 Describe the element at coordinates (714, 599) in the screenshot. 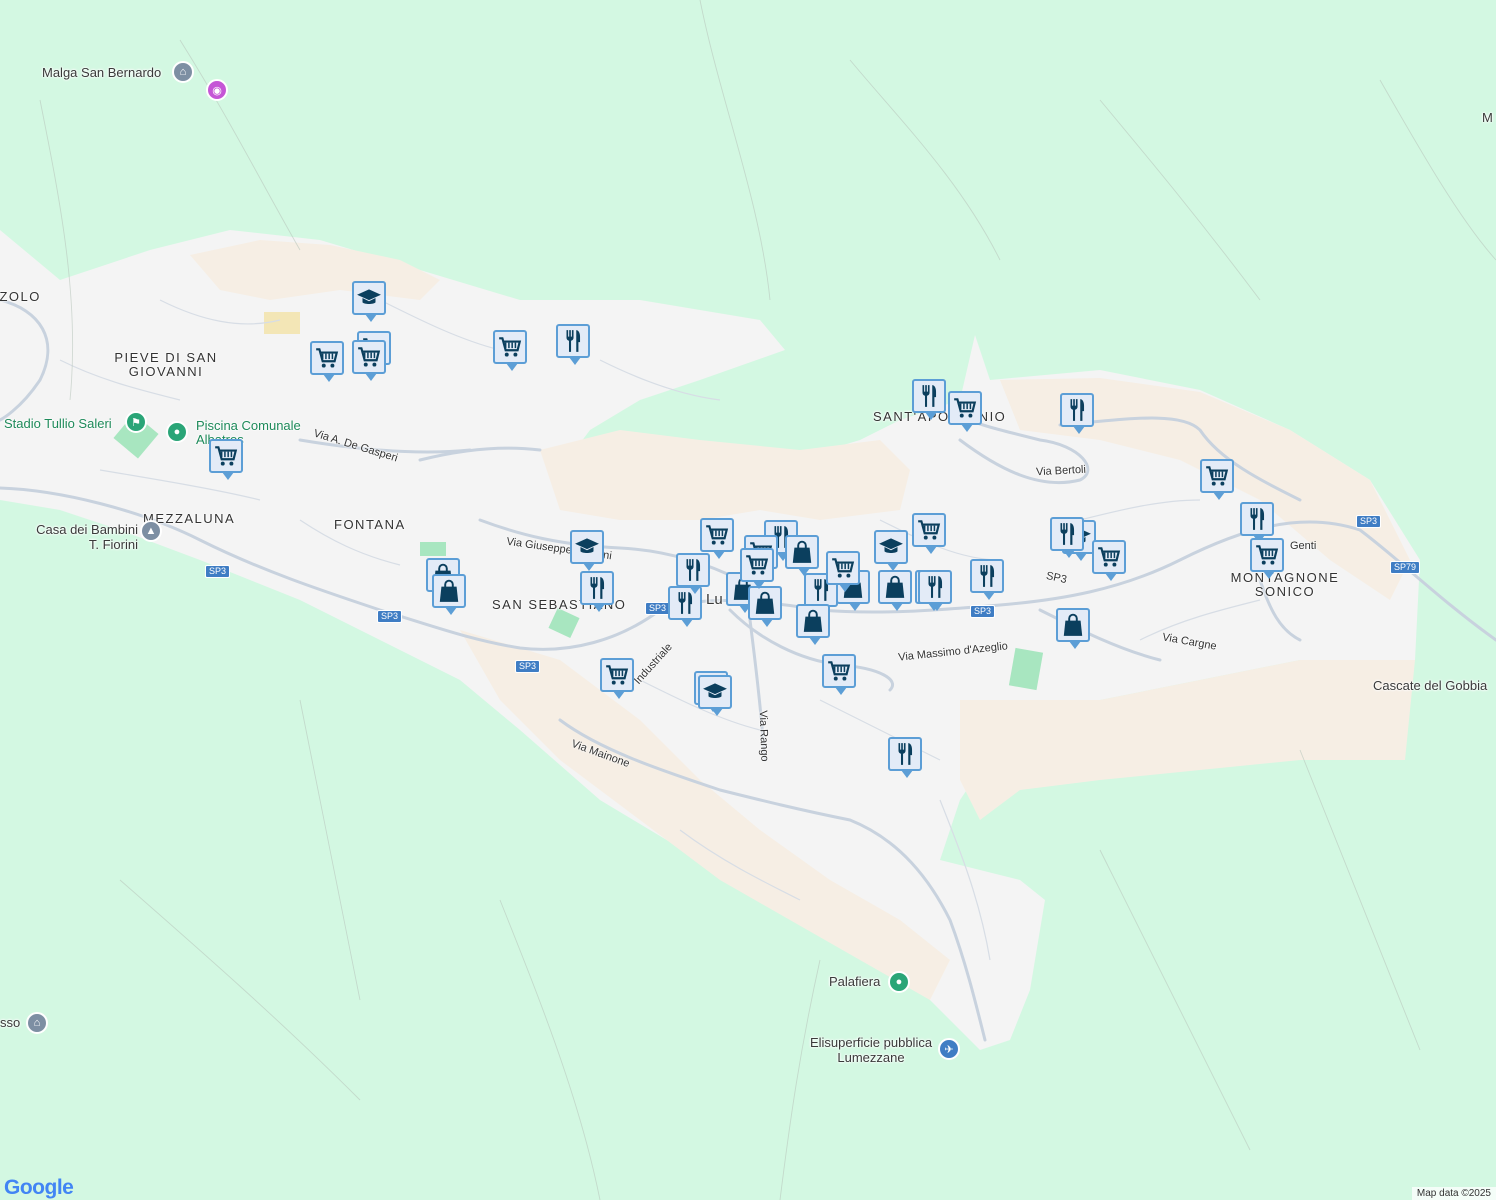

I see `label-lumezzane: Lu` at that location.